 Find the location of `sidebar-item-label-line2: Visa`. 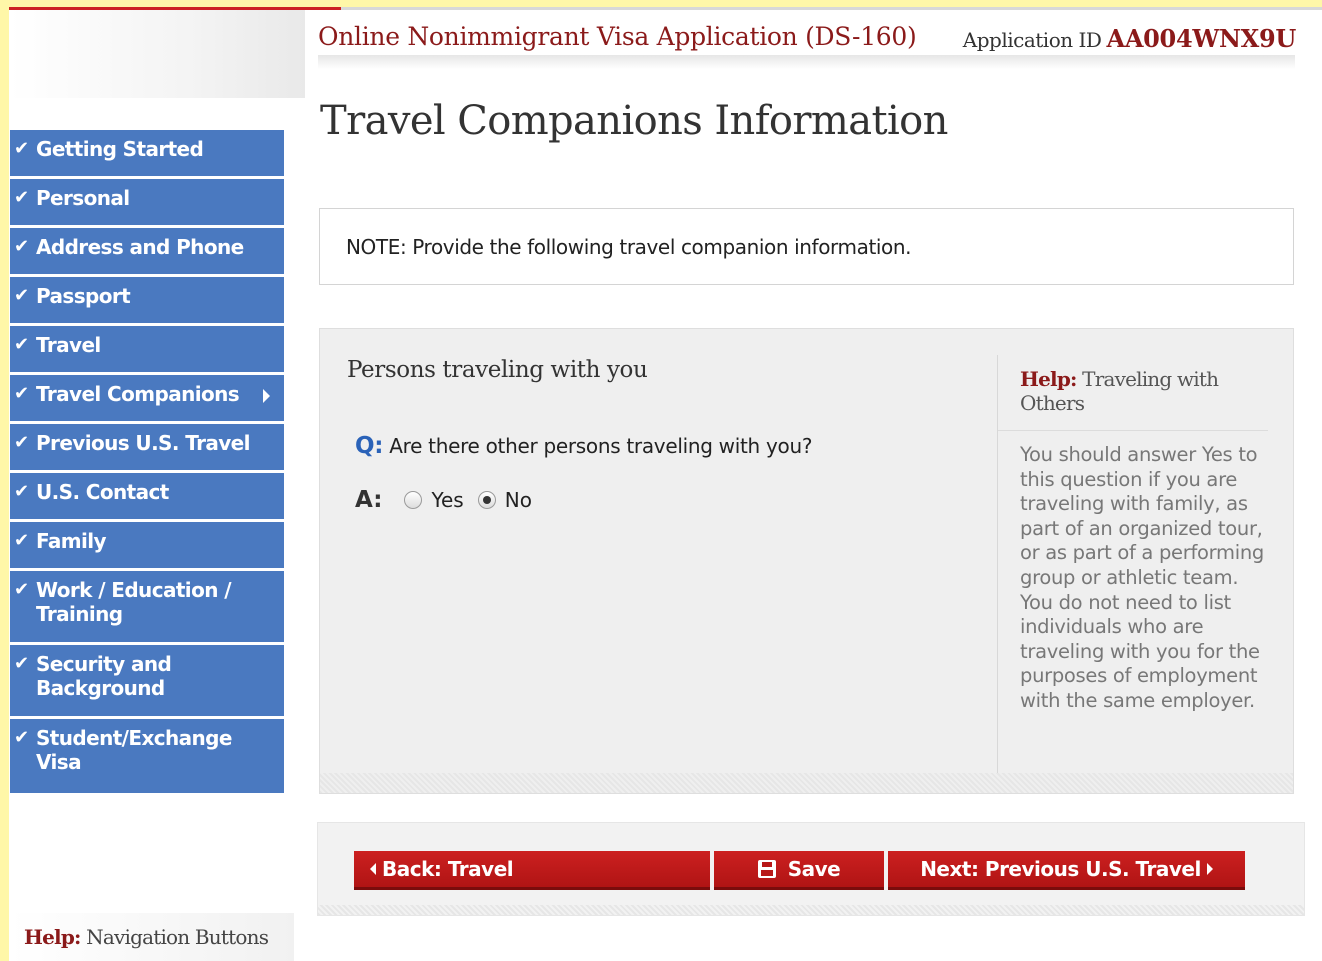

sidebar-item-label-line2: Visa is located at coordinates (59, 762).